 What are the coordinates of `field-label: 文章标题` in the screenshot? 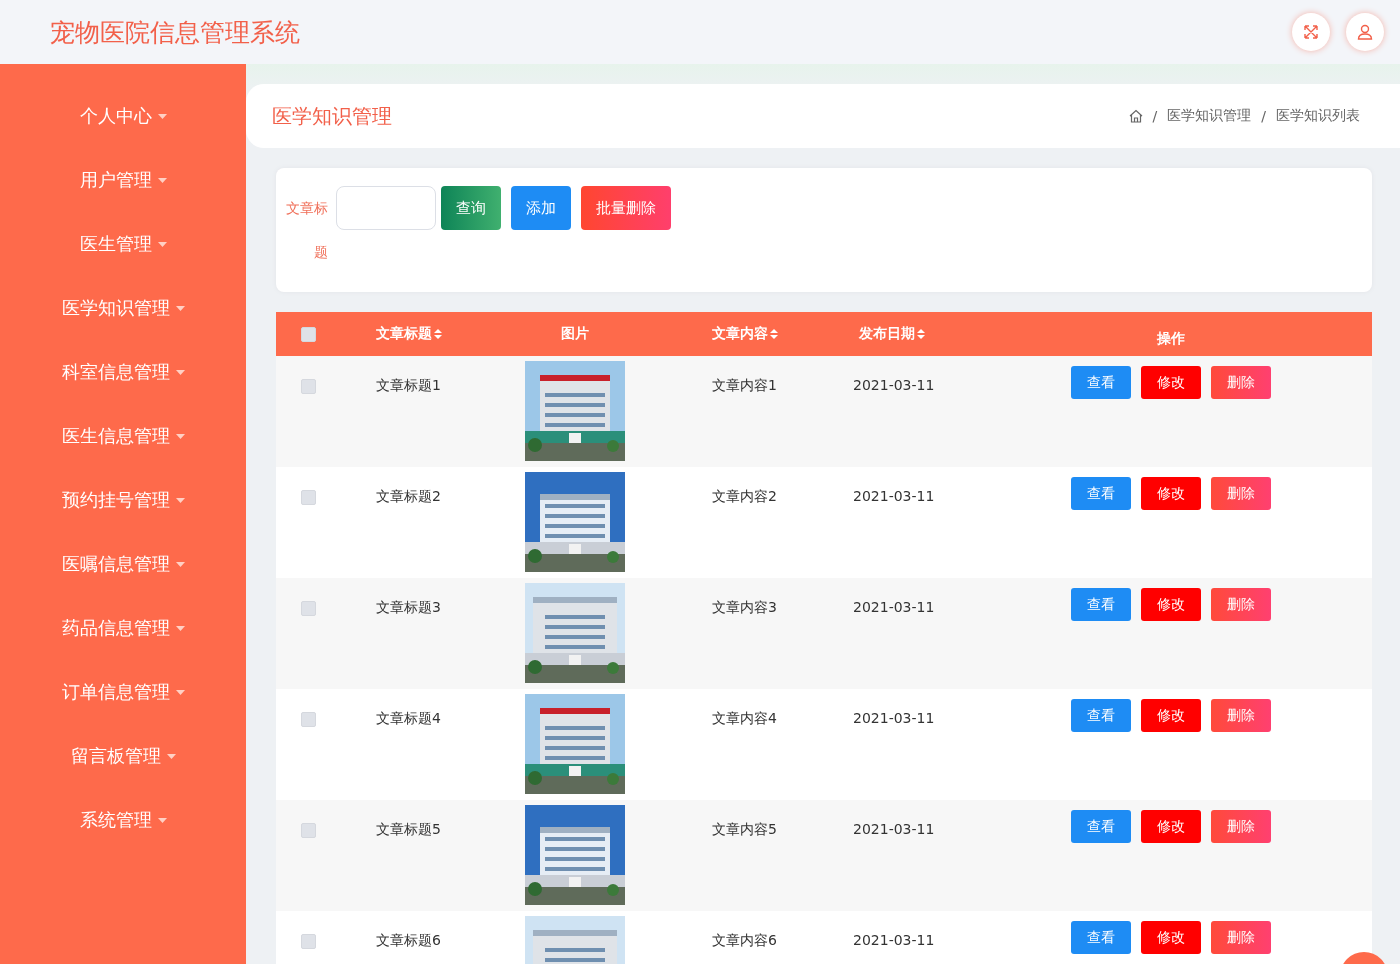 It's located at (306, 230).